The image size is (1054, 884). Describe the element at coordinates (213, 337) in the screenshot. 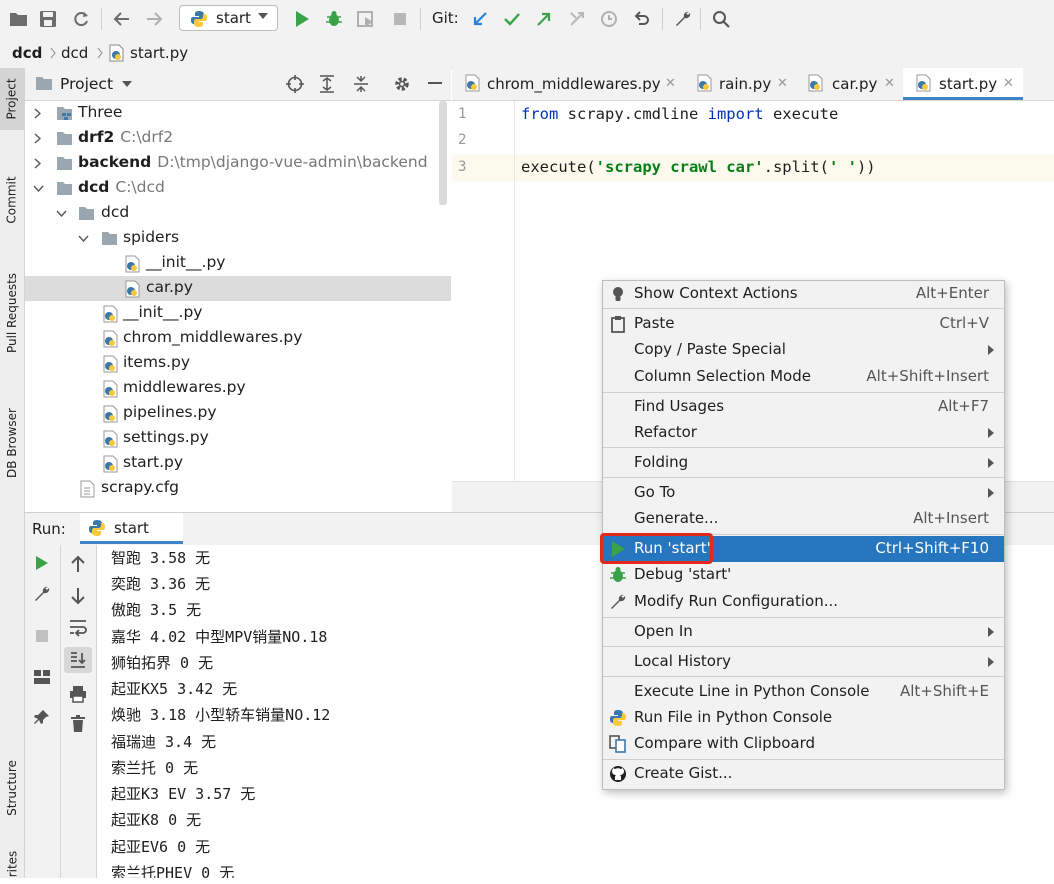

I see `tree-item-label: chrom_middlewares.py` at that location.